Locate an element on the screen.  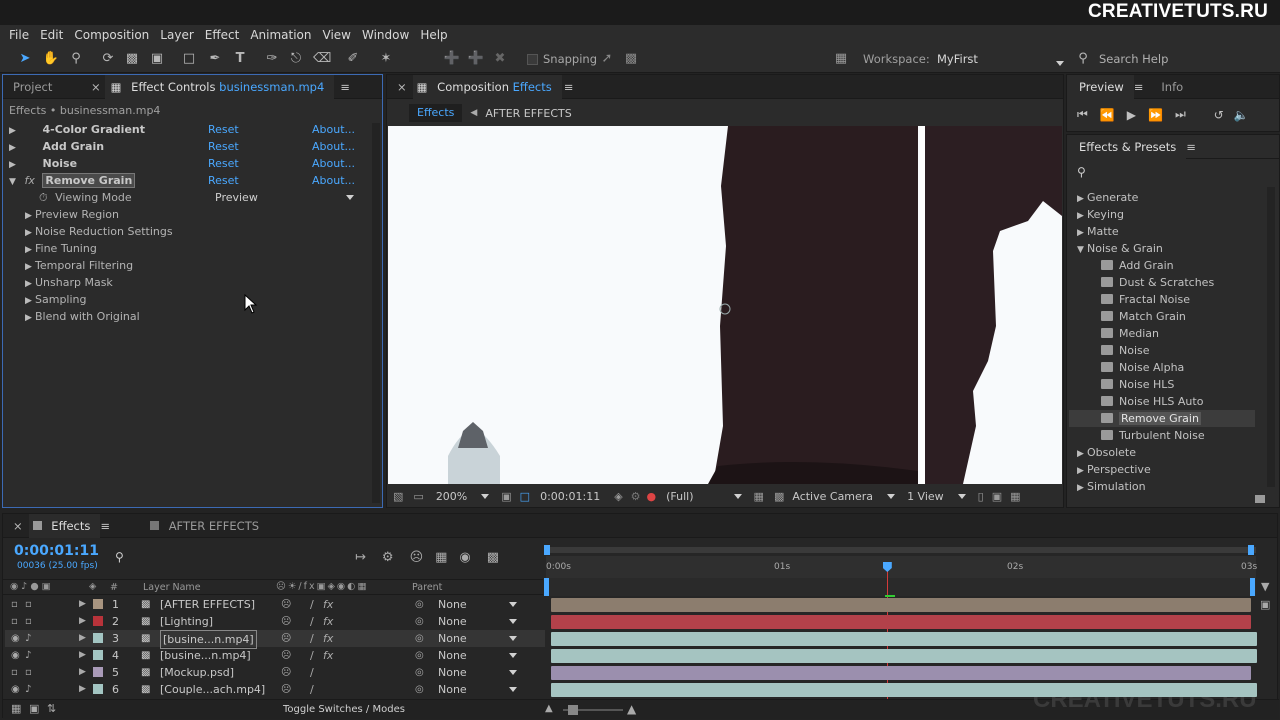
time-navigator-start is located at coordinates (546, 587).